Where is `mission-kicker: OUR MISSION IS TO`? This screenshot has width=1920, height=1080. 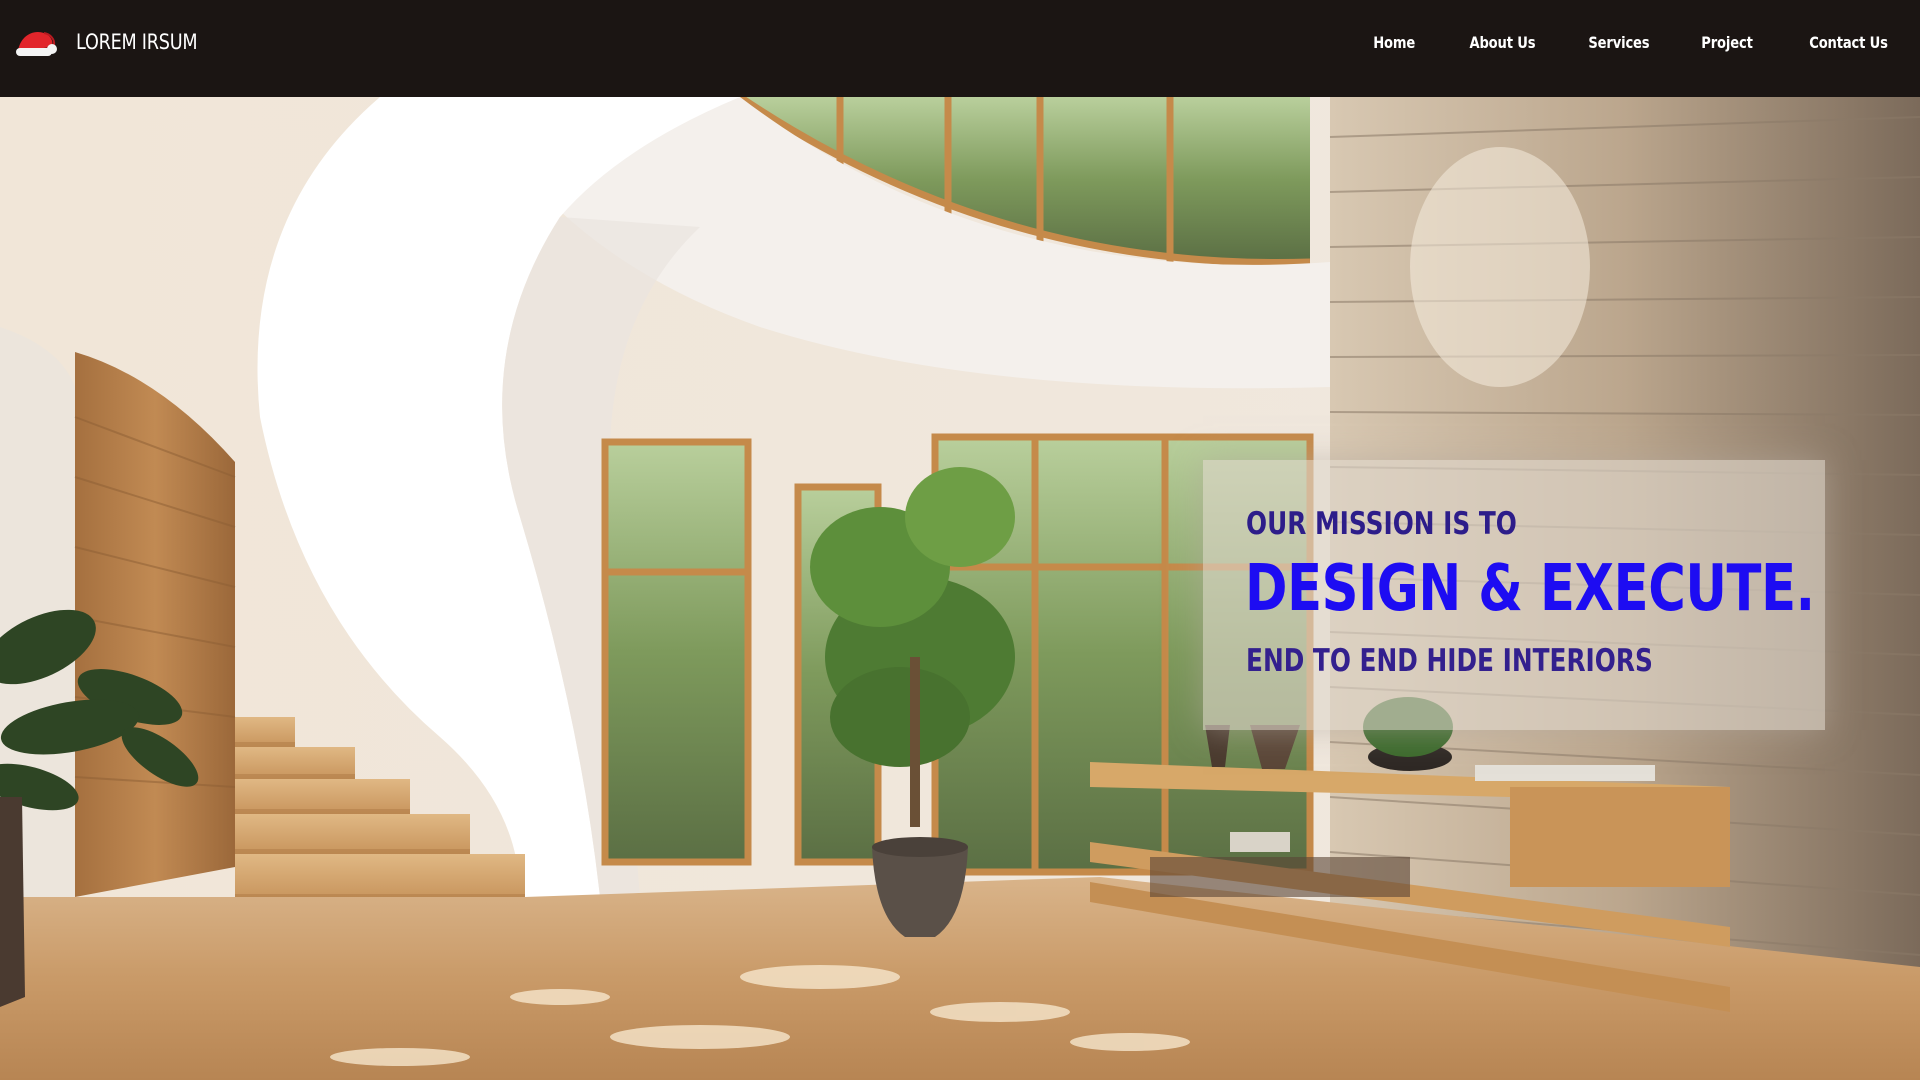
mission-kicker: OUR MISSION IS TO is located at coordinates (1381, 524).